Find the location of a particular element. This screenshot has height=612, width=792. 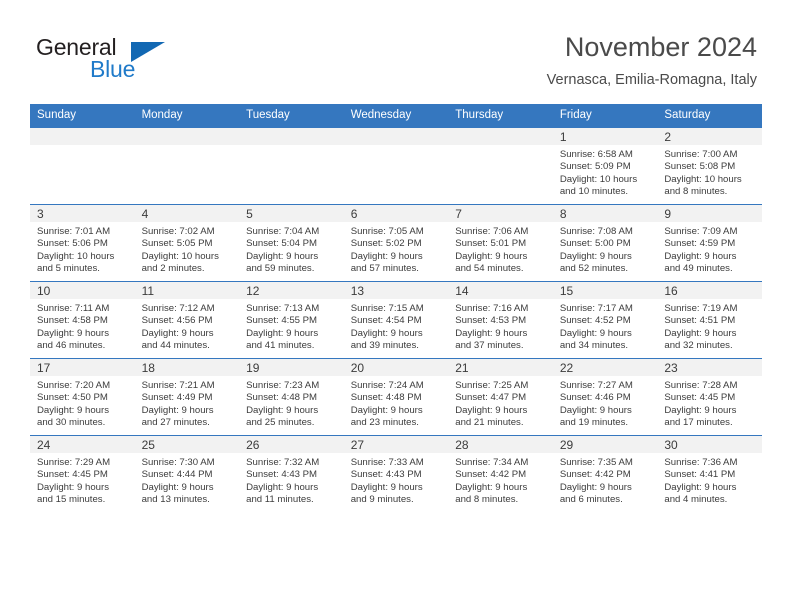

sunrise-time: Sunrise: 7:30 AM is located at coordinates (178, 462).